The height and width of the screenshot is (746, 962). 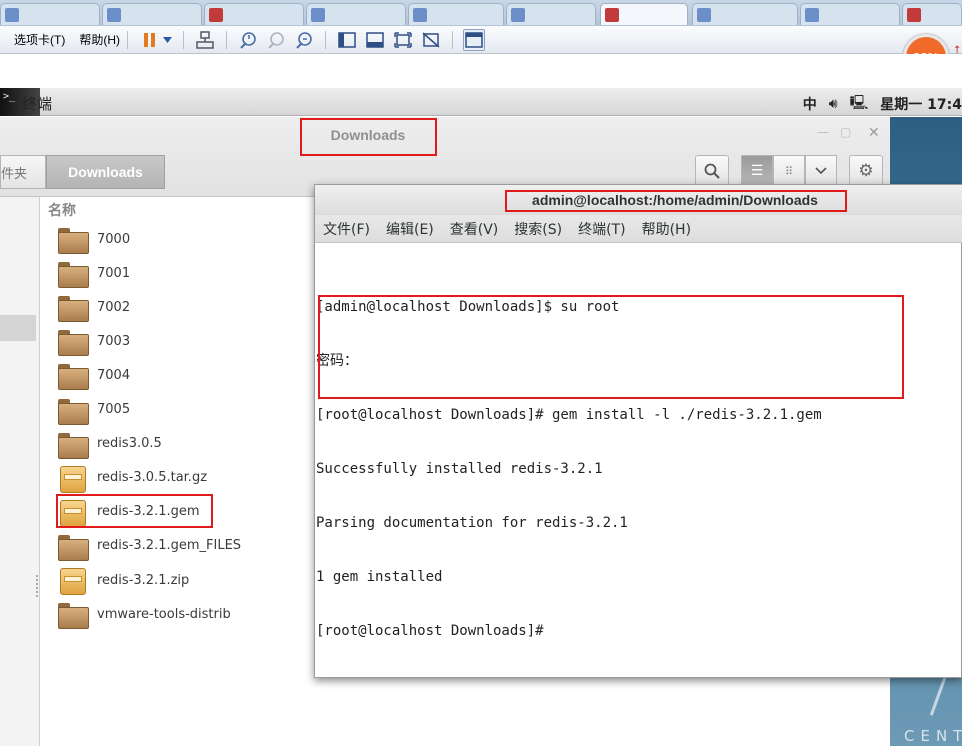 What do you see at coordinates (114, 273) in the screenshot?
I see `file-name: 7001` at bounding box center [114, 273].